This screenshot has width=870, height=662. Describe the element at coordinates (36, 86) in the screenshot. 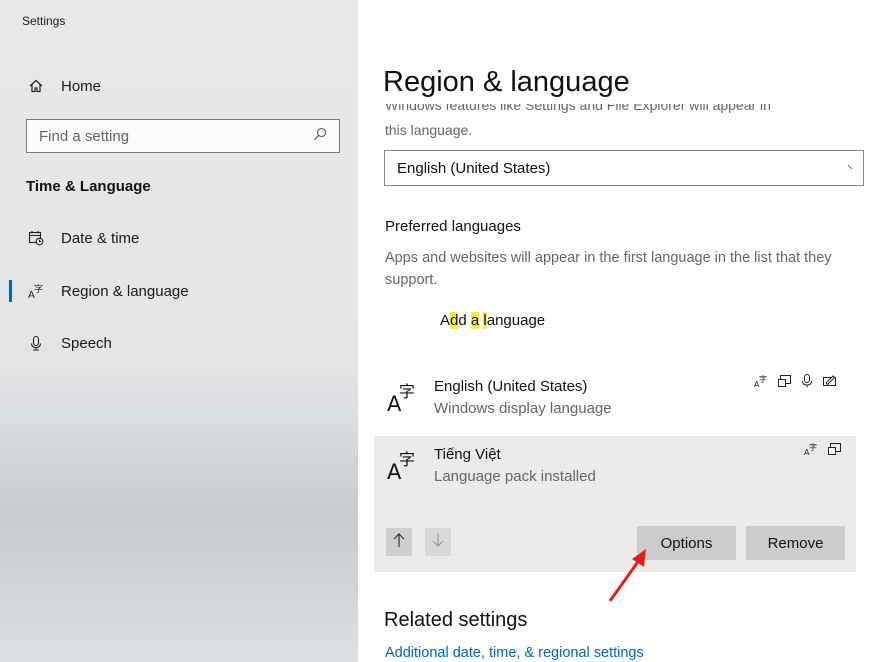

I see `home-icon` at that location.